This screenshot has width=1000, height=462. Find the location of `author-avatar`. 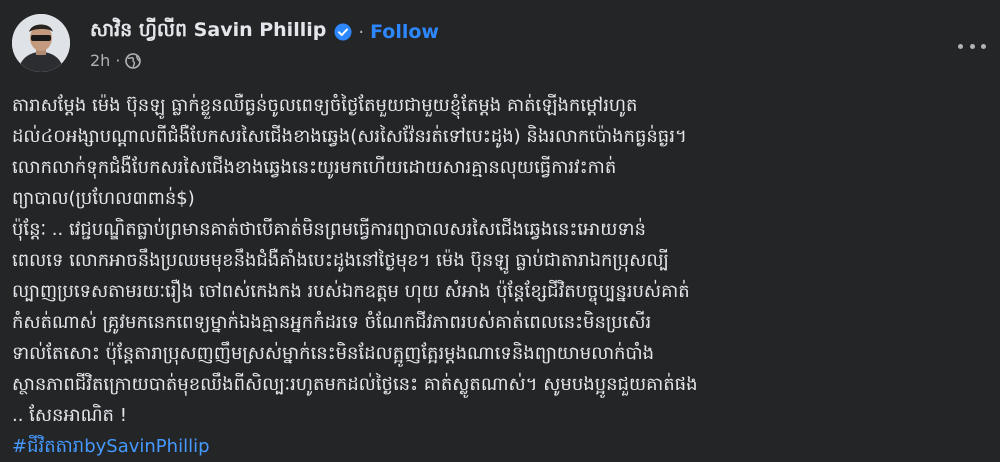

author-avatar is located at coordinates (41, 43).